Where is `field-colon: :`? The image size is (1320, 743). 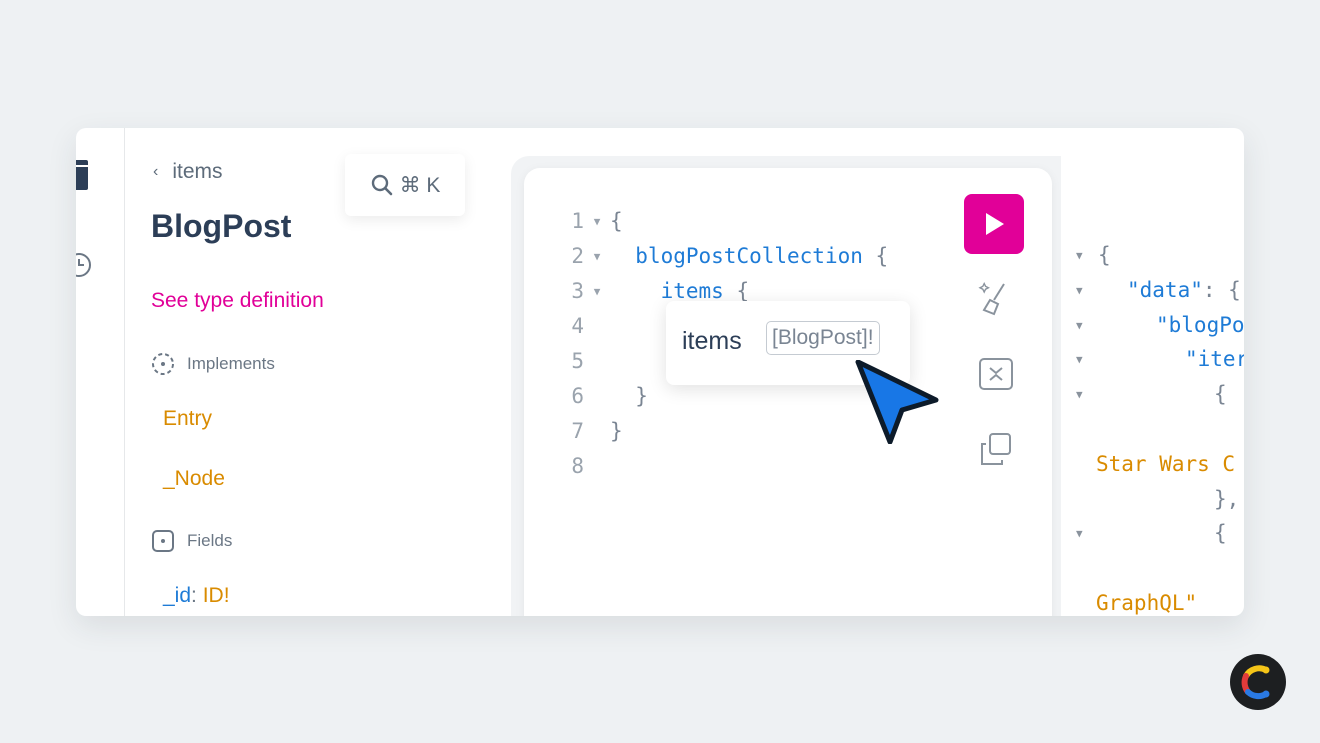
field-colon: : is located at coordinates (194, 595).